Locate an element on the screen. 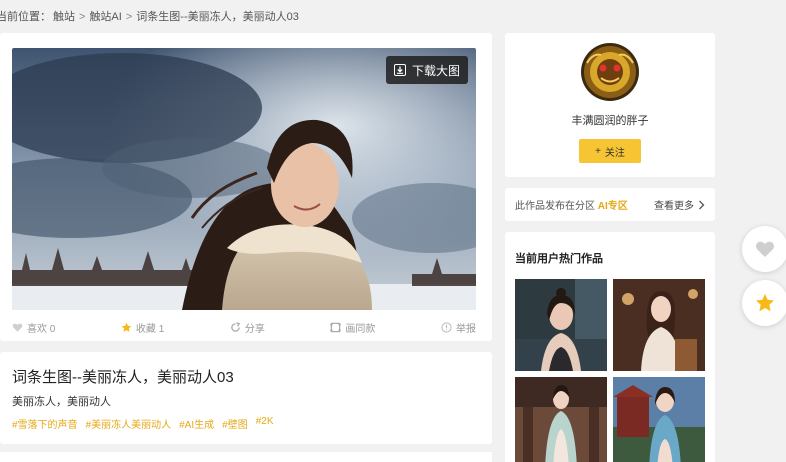 This screenshot has width=786, height=462. tag-item: #雪落下的声音 is located at coordinates (45, 423).